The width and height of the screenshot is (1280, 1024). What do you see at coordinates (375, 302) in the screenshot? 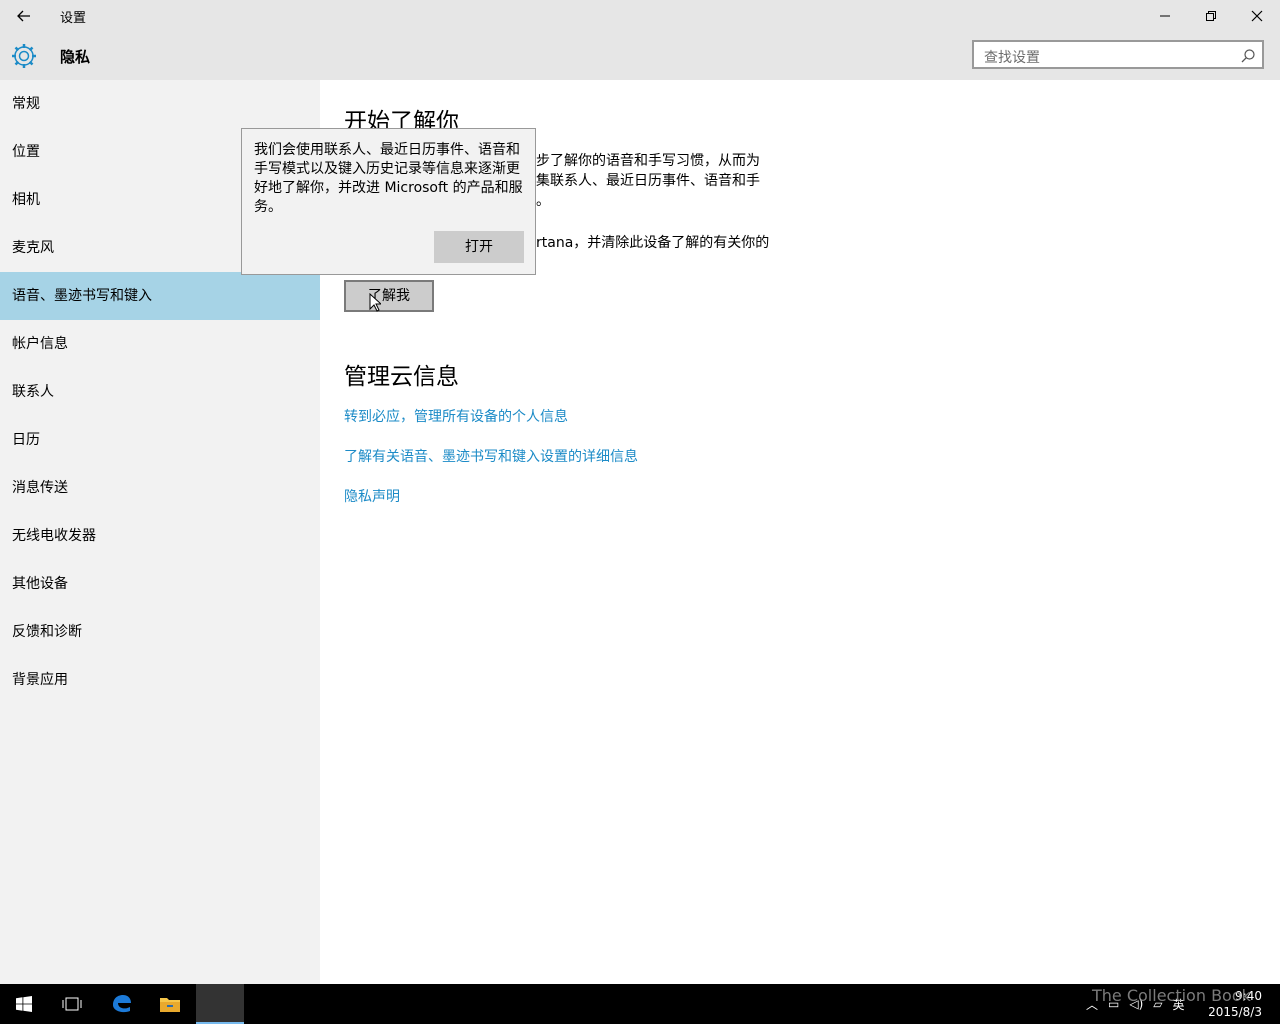
I see `mouse-cursor-icon` at bounding box center [375, 302].